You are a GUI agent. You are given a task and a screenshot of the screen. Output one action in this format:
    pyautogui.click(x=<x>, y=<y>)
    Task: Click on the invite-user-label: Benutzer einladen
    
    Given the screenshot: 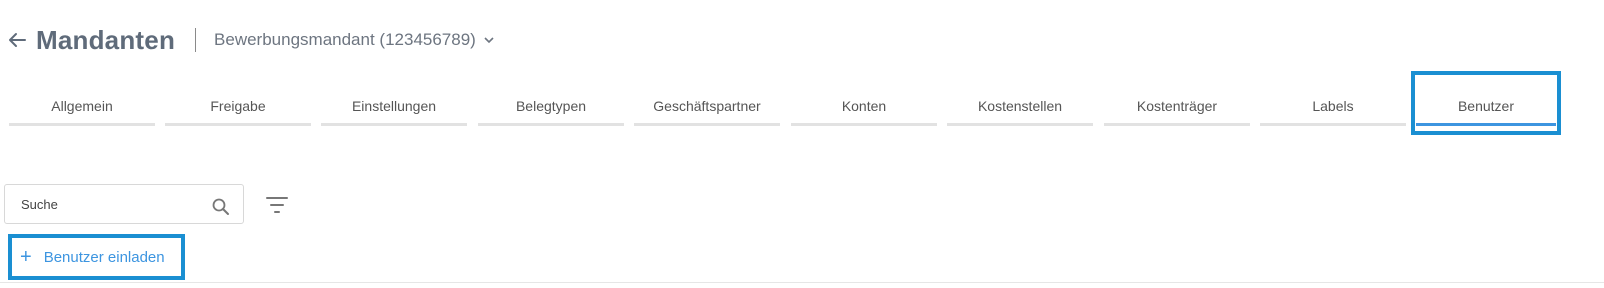 What is the action you would take?
    pyautogui.click(x=104, y=257)
    